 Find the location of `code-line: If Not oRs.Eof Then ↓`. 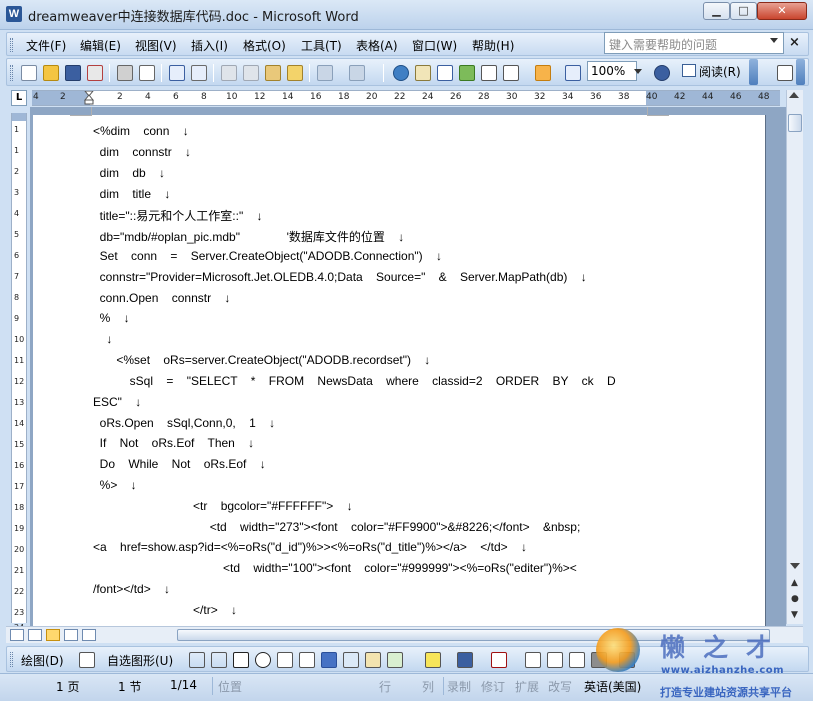

code-line: If Not oRs.Eof Then ↓ is located at coordinates (174, 443).